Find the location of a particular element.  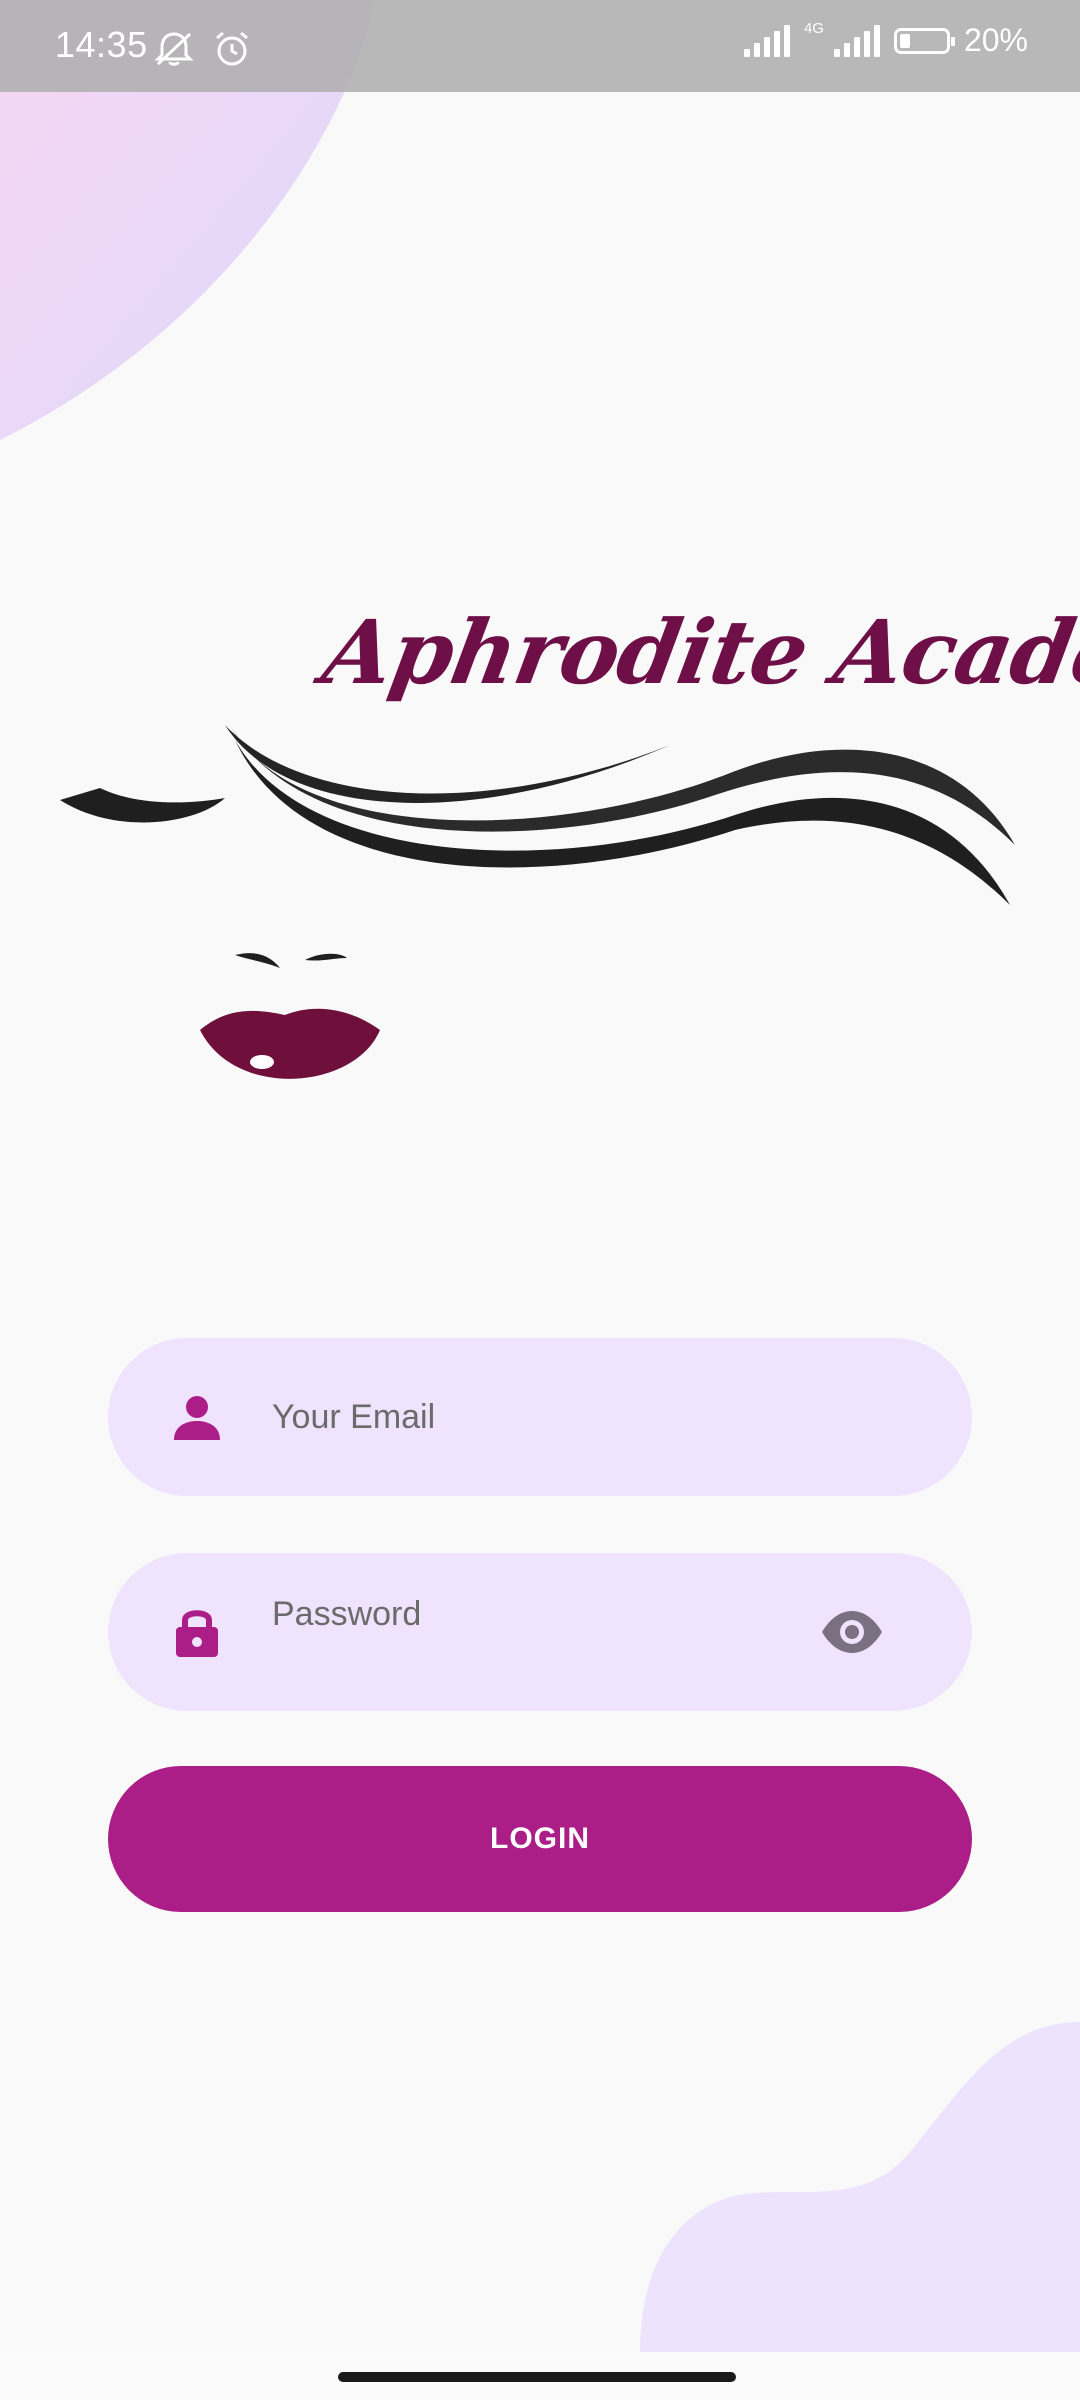

alarm-icon is located at coordinates (232, 48).